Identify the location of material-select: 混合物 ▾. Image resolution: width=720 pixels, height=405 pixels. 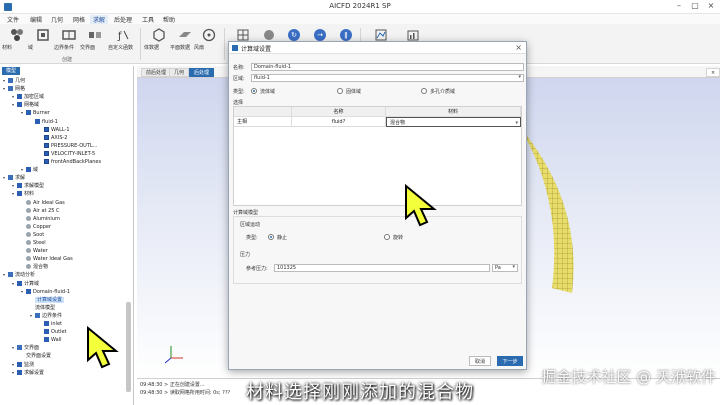
(453, 122).